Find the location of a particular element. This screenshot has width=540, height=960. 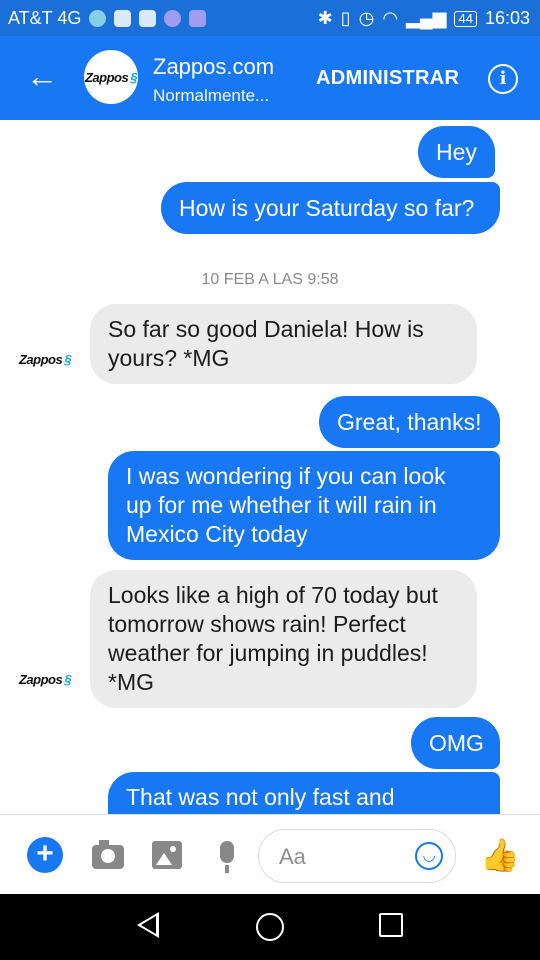

notification-icon is located at coordinates (98, 18).